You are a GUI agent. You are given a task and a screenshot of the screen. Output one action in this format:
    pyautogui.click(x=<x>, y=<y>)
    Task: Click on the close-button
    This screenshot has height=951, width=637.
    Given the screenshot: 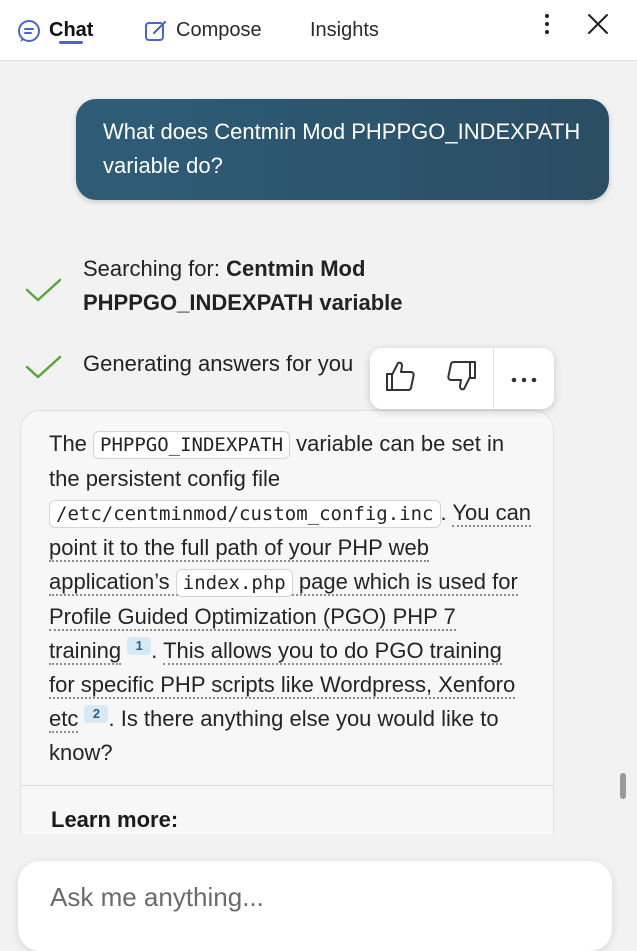 What is the action you would take?
    pyautogui.click(x=598, y=26)
    